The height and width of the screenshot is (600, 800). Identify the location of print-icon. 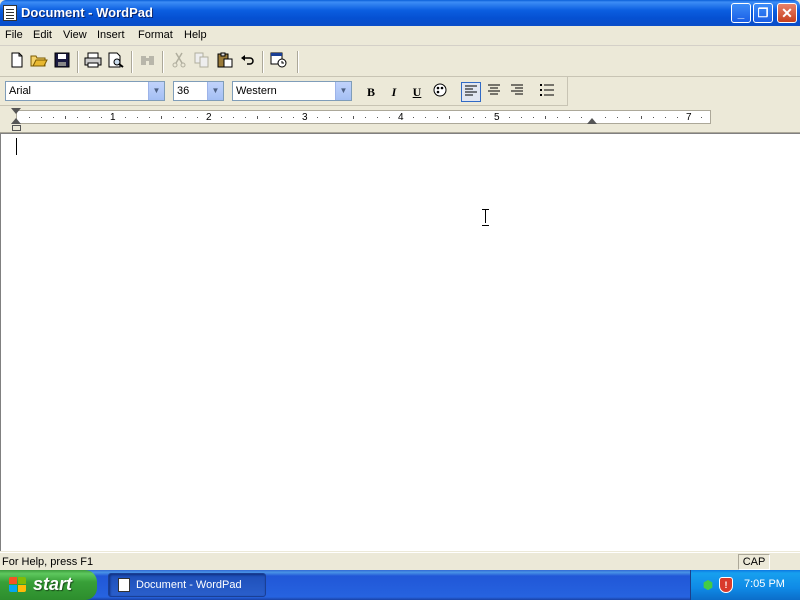
(93, 61).